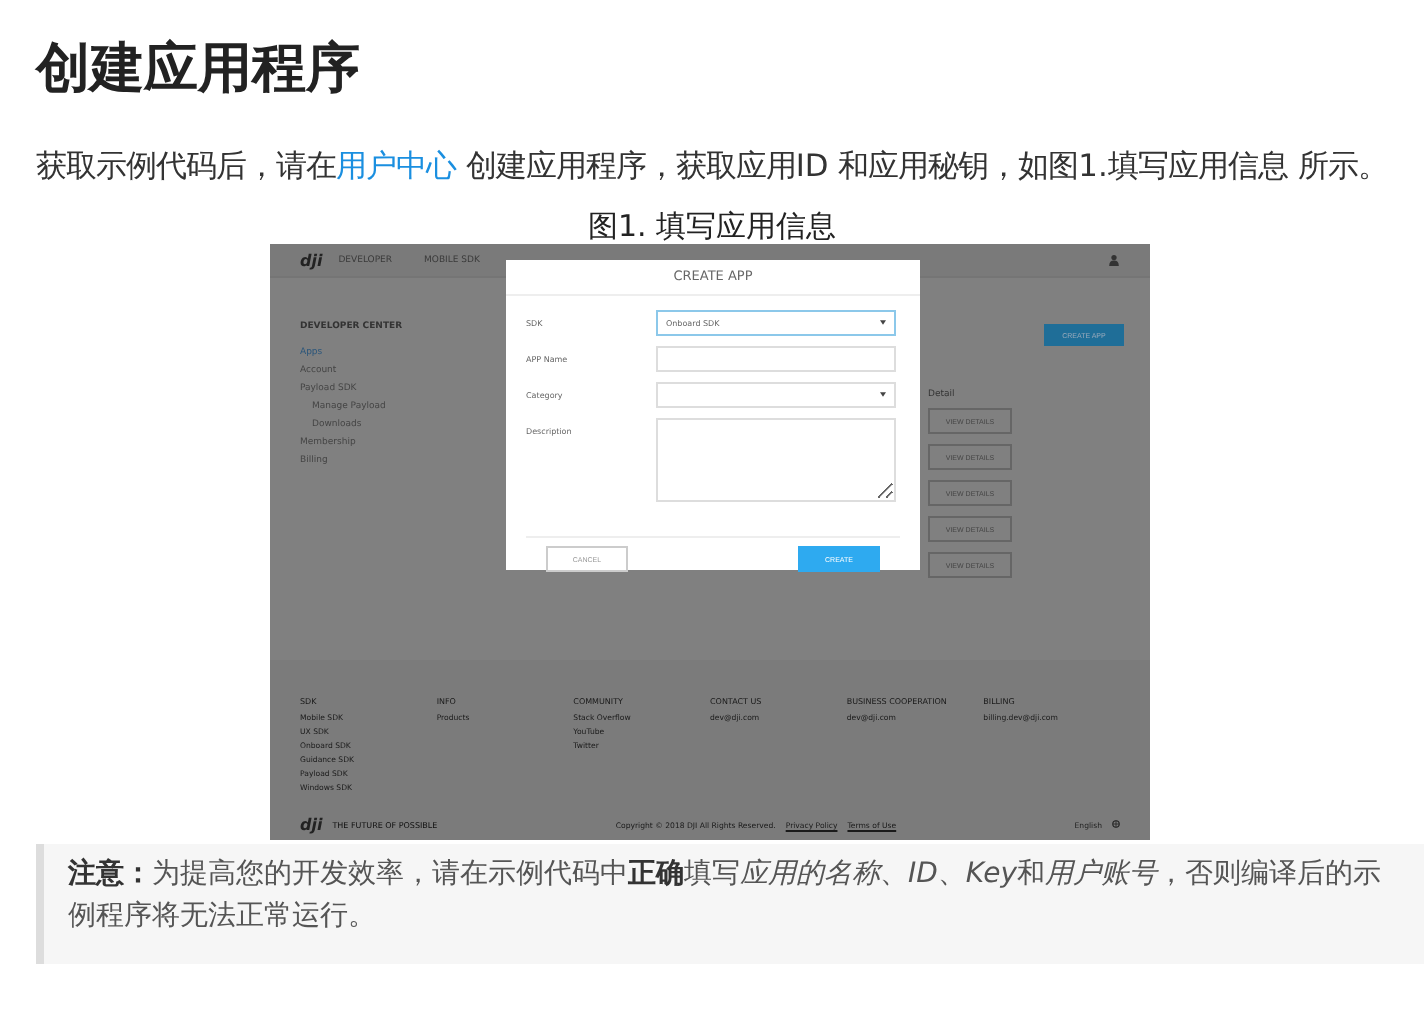 The image size is (1424, 1014). Describe the element at coordinates (1114, 260) in the screenshot. I see `user-icon` at that location.